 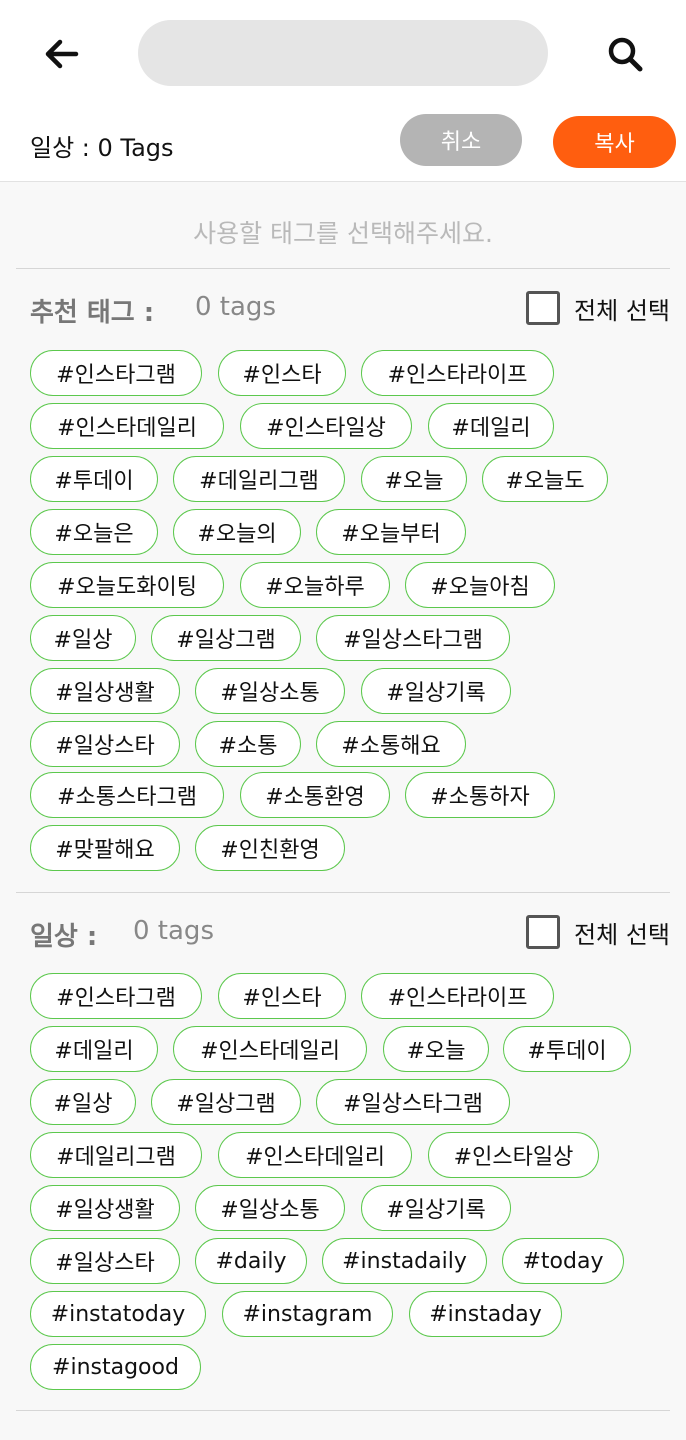 I want to click on back-button, so click(x=62, y=54).